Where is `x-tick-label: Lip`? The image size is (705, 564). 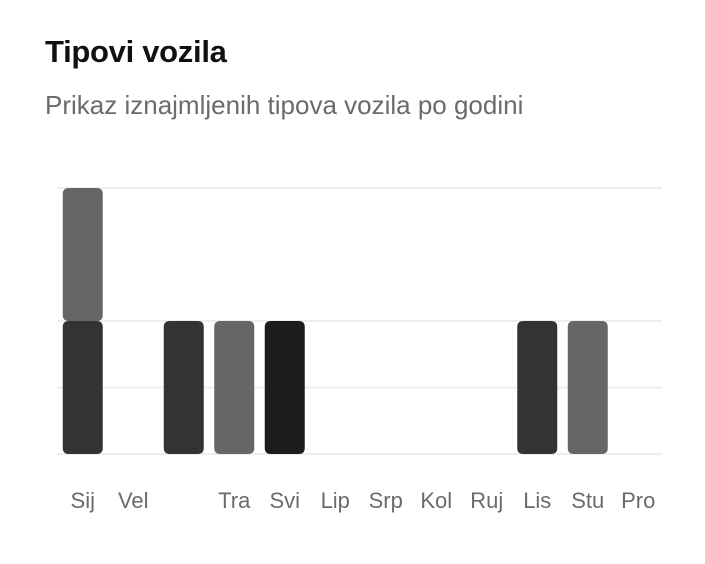 x-tick-label: Lip is located at coordinates (335, 500).